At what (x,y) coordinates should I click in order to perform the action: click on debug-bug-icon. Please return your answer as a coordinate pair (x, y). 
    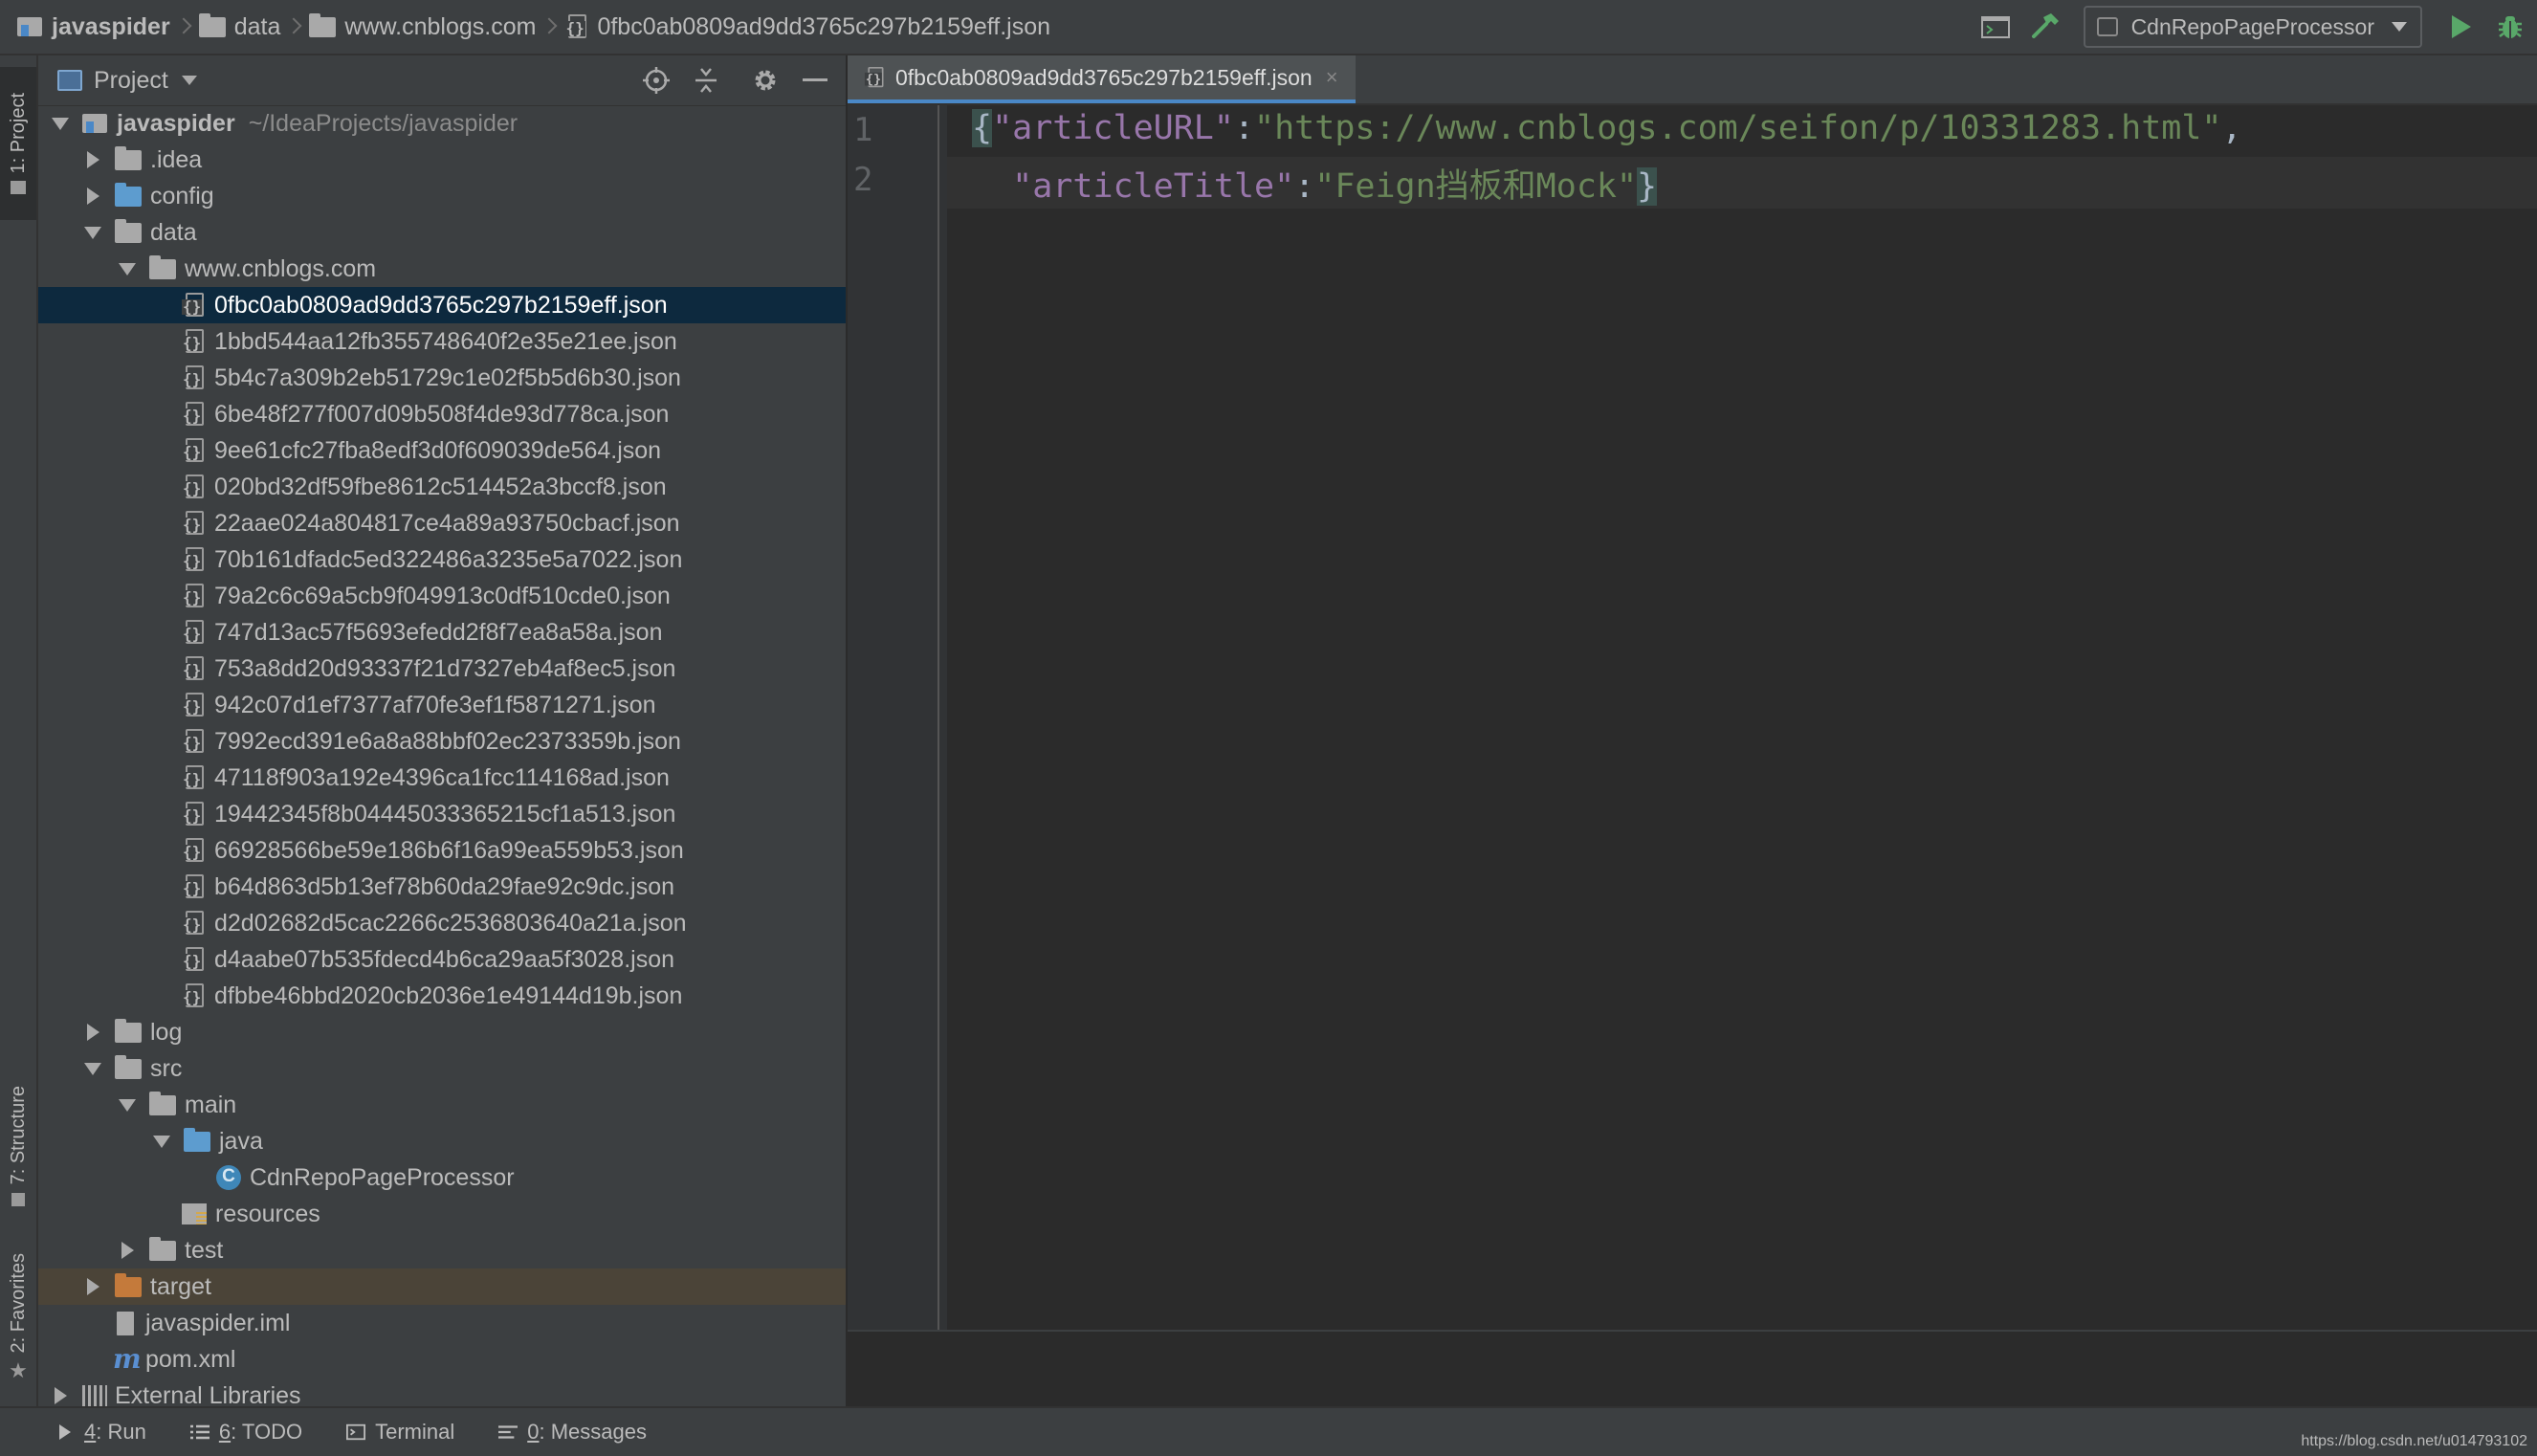
    Looking at the image, I should click on (2510, 27).